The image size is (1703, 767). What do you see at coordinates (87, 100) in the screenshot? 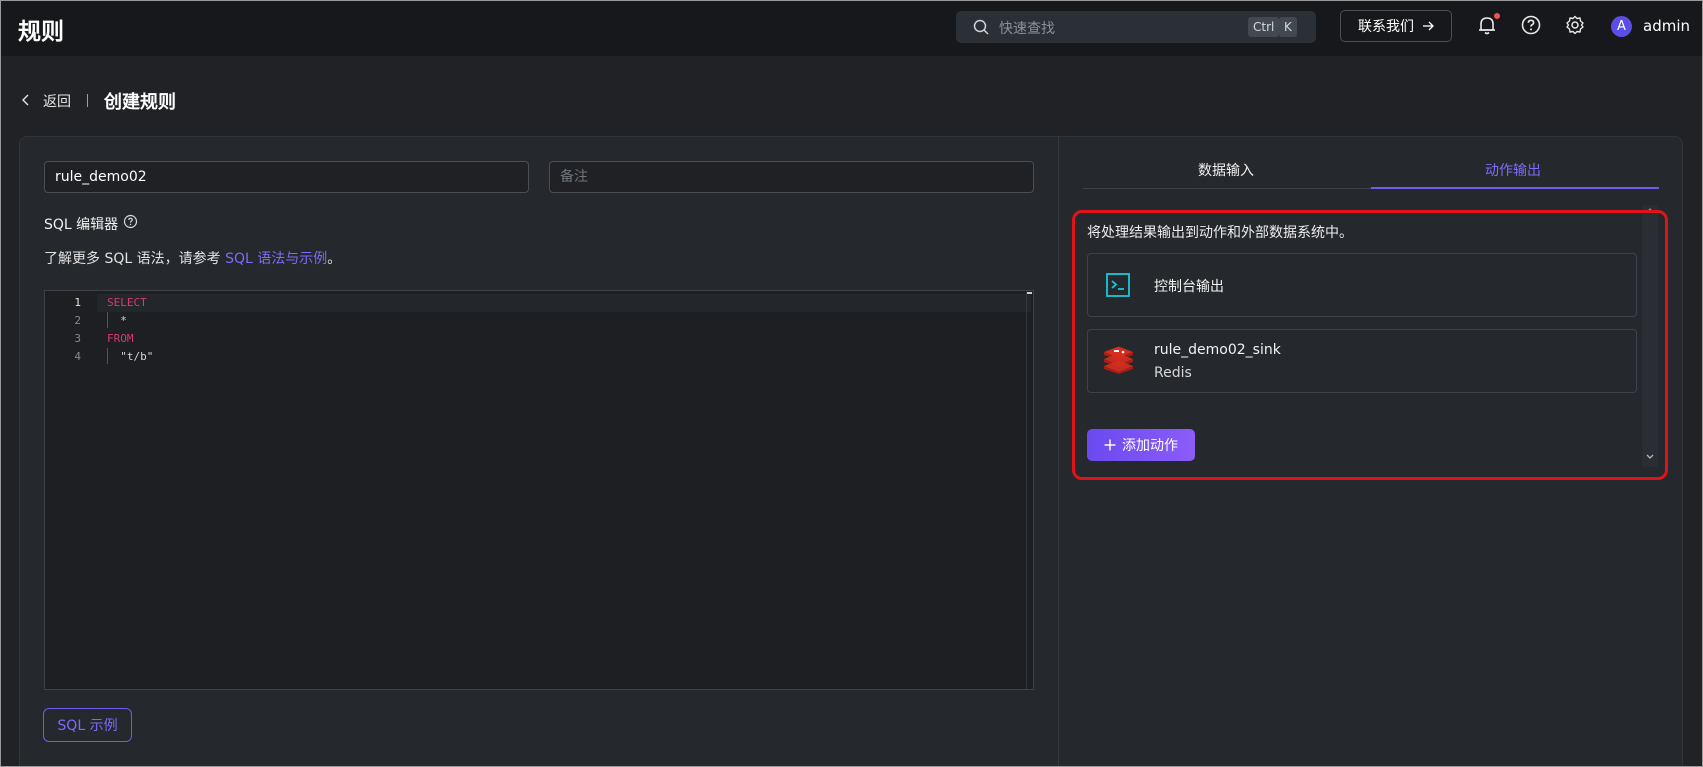
I see `breadcrumb-divider` at bounding box center [87, 100].